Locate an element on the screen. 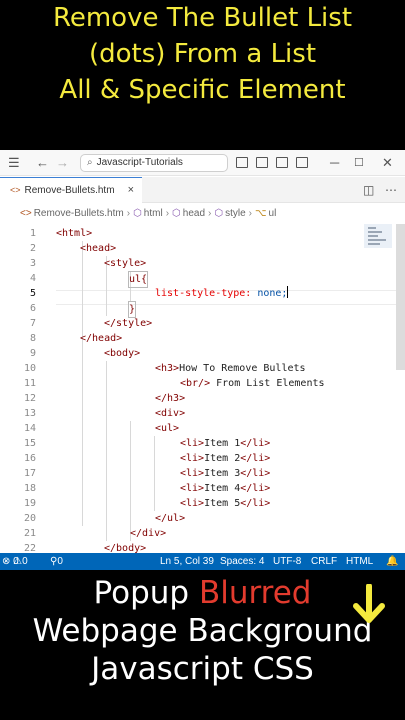 The width and height of the screenshot is (405, 720). caption-line-3: All & Specific Element is located at coordinates (202, 90).